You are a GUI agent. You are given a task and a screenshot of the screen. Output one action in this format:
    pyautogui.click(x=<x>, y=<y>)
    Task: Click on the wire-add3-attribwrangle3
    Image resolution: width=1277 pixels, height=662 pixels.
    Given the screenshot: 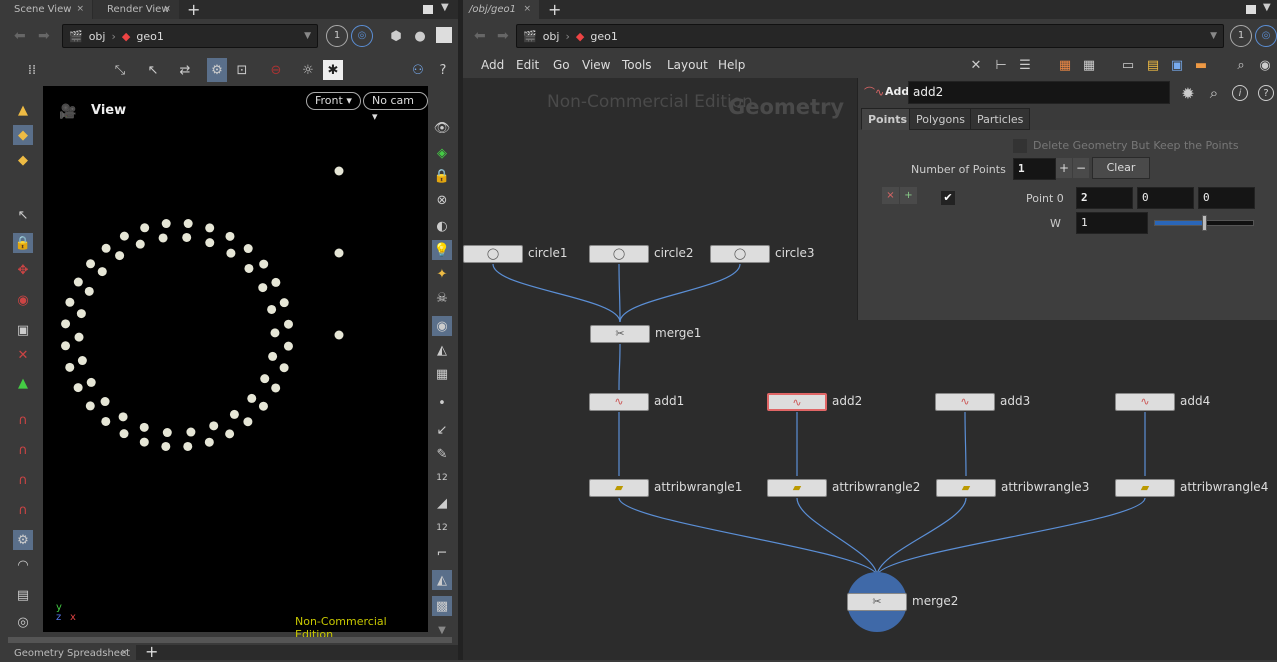 What is the action you would take?
    pyautogui.click(x=965, y=444)
    